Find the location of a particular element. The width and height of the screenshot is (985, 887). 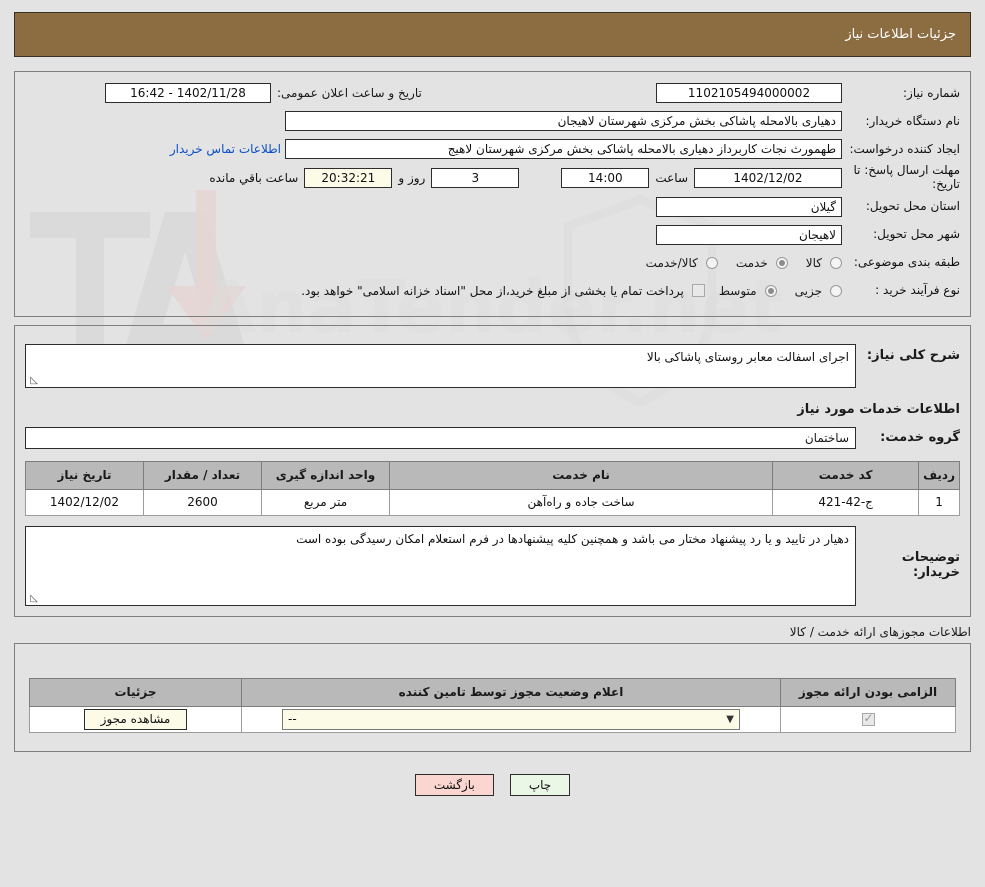

permit-status-value: -- is located at coordinates (292, 719).